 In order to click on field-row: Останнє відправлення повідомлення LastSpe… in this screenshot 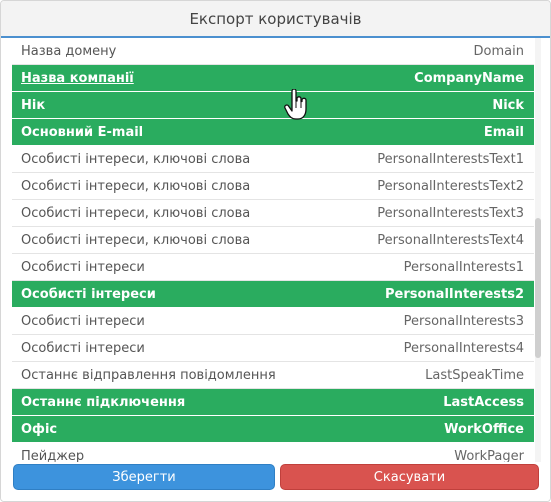, I will do `click(273, 375)`.